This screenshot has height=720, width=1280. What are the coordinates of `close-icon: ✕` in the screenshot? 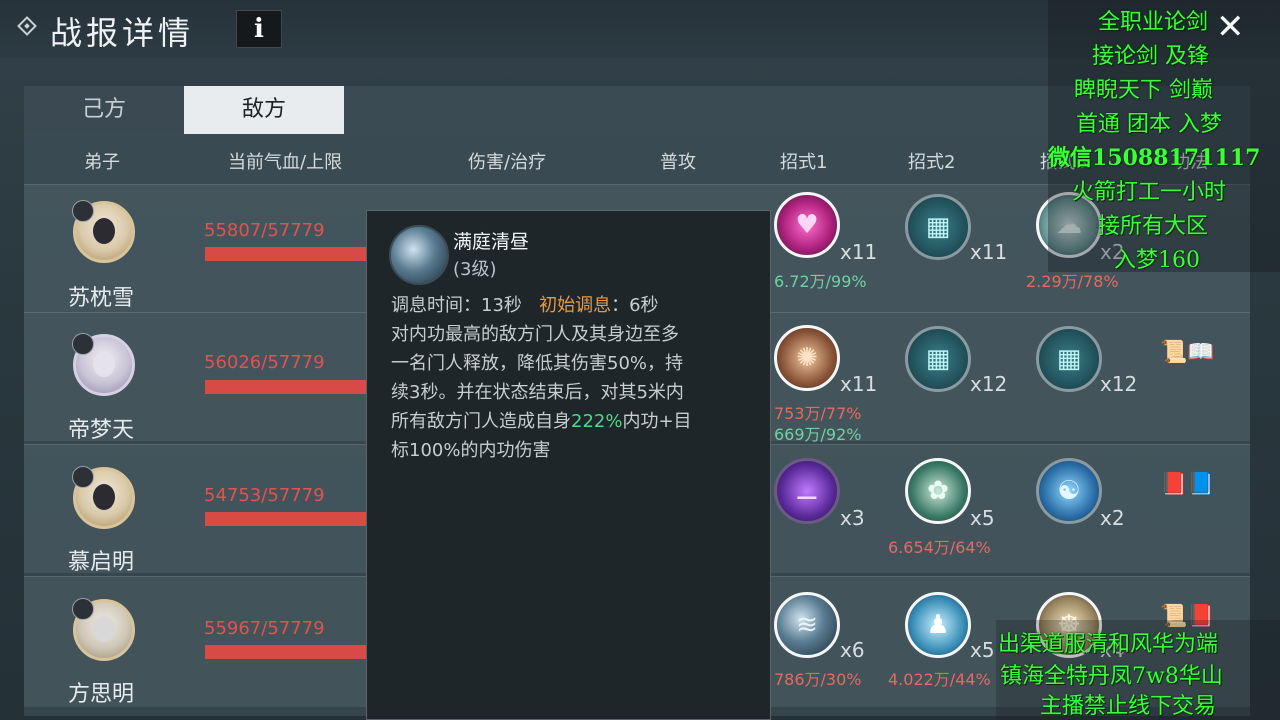 It's located at (1230, 27).